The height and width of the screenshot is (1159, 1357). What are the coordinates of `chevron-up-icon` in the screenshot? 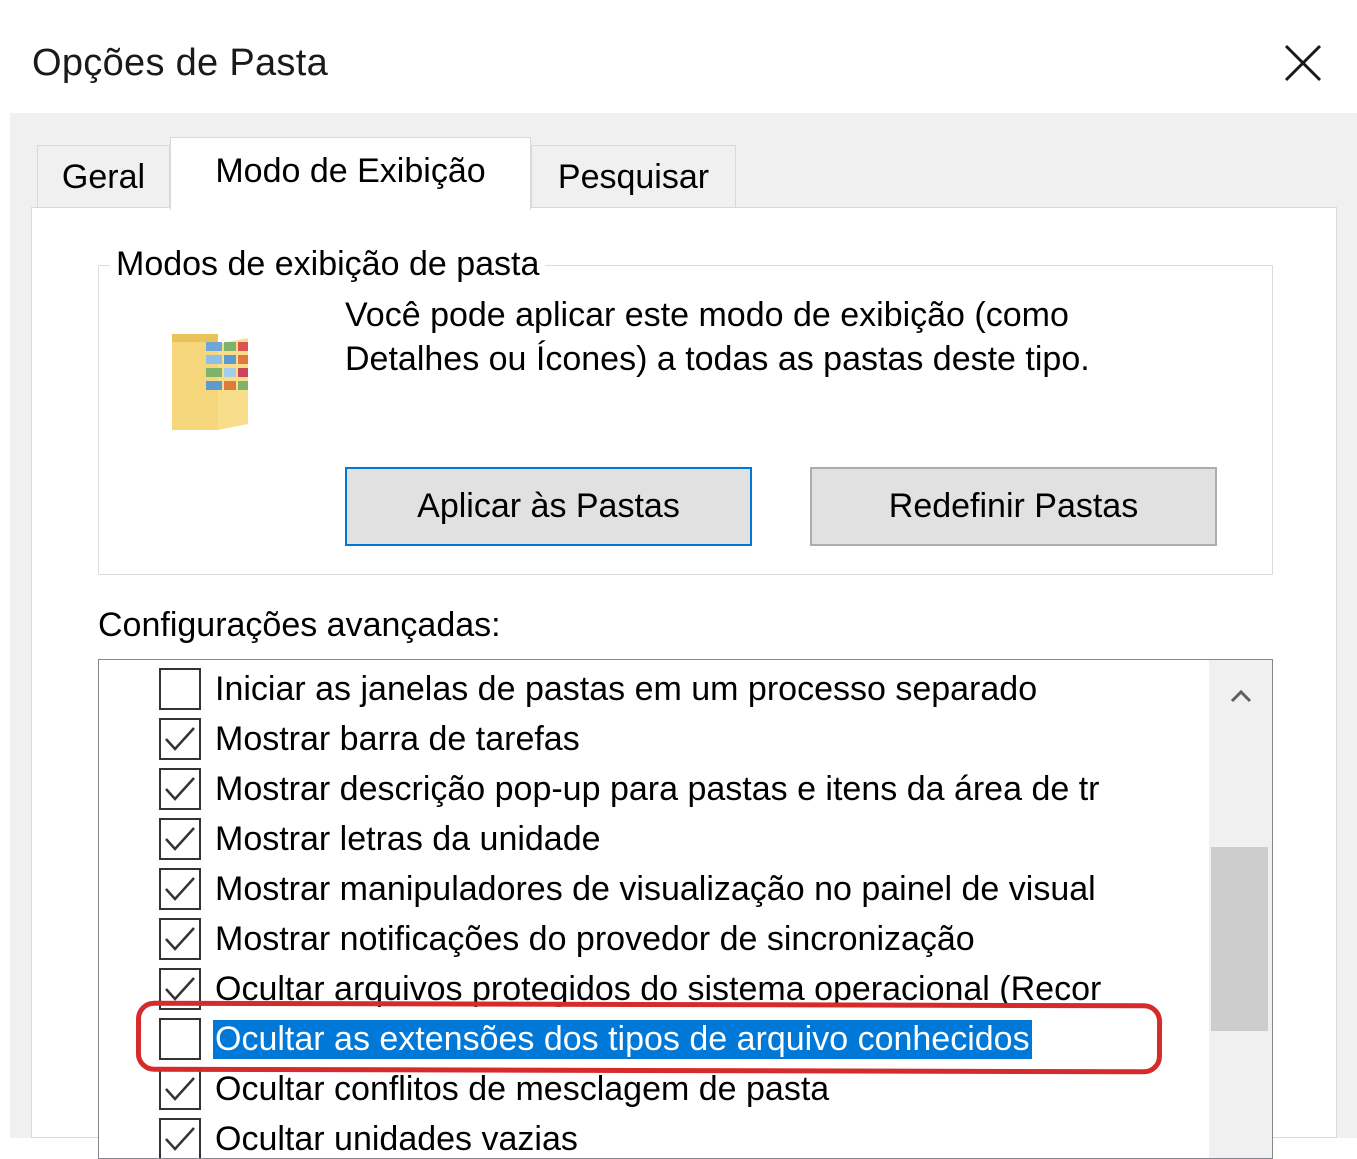 It's located at (1240, 696).